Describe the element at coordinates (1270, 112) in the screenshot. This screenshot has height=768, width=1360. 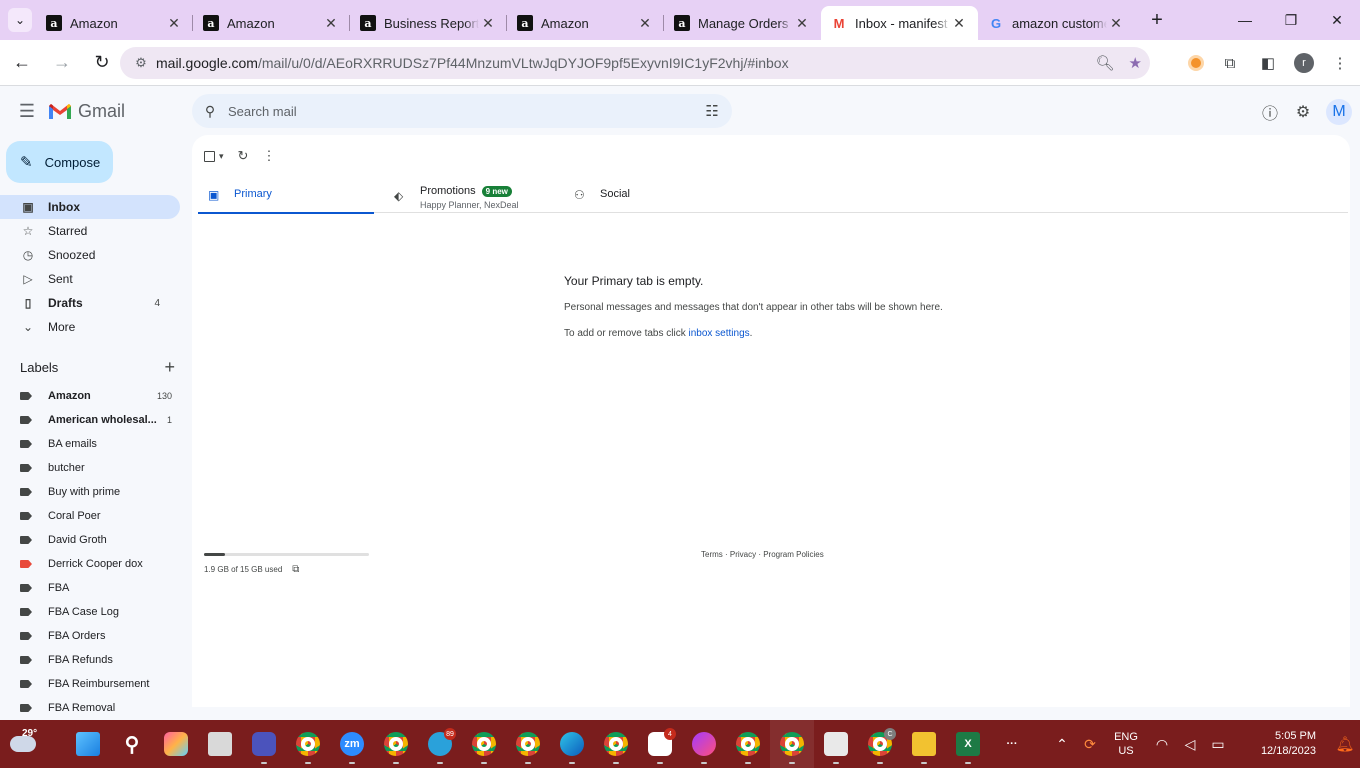
I see `support-icon: ⓘ` at that location.